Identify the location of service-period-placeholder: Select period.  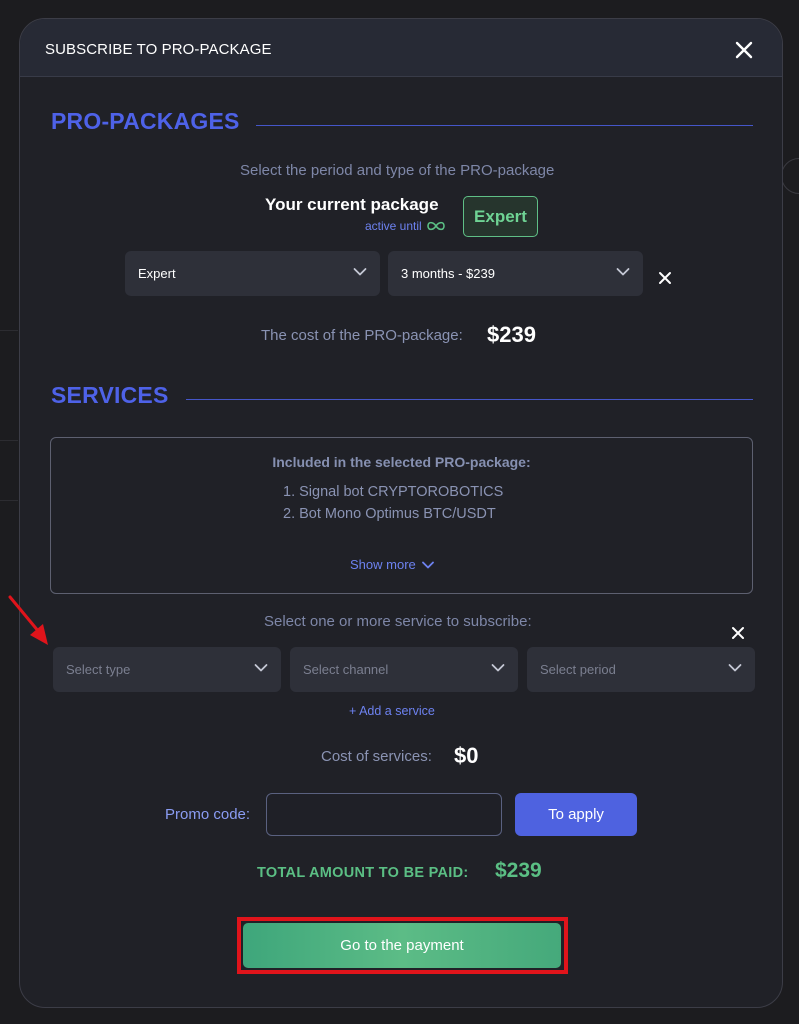
(578, 669).